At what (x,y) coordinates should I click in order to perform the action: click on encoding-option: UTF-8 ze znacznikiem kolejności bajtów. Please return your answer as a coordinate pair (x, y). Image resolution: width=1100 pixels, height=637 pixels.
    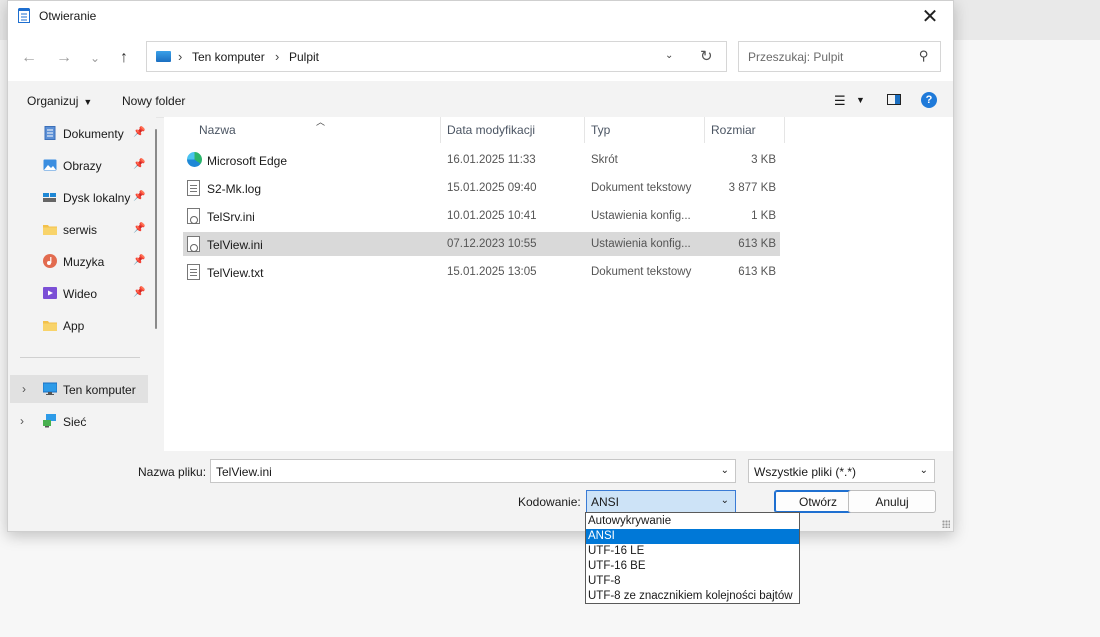
    Looking at the image, I should click on (692, 596).